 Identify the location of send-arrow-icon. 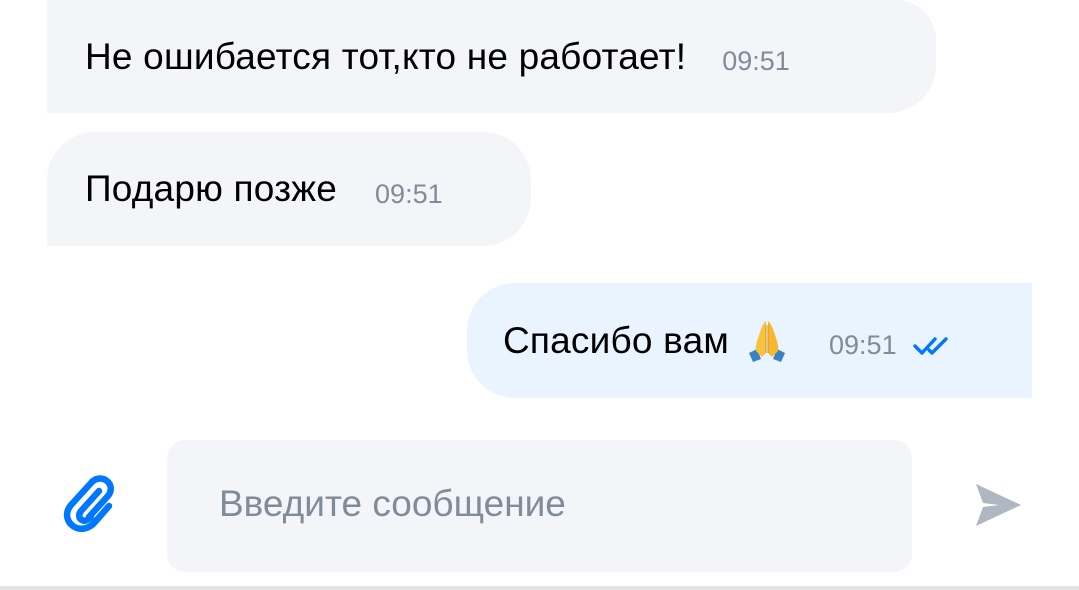
(998, 505).